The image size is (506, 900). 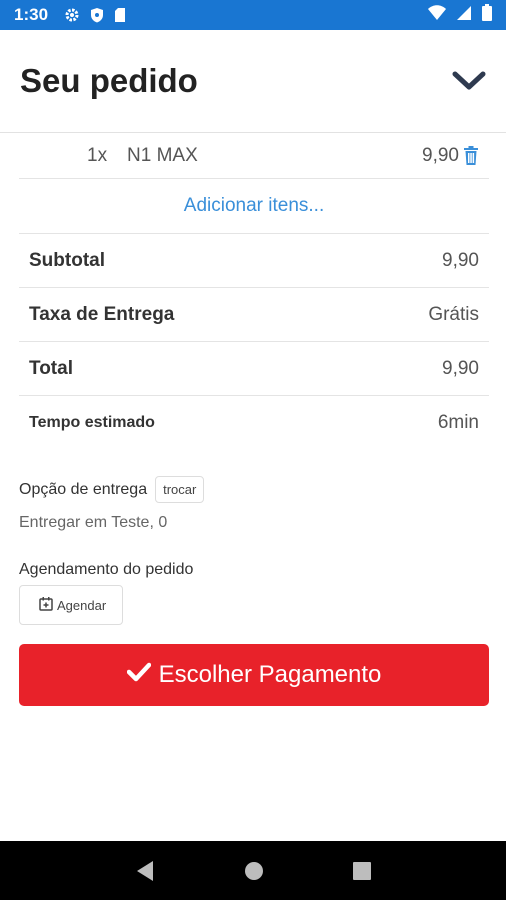 What do you see at coordinates (487, 15) in the screenshot?
I see `battery-icon` at bounding box center [487, 15].